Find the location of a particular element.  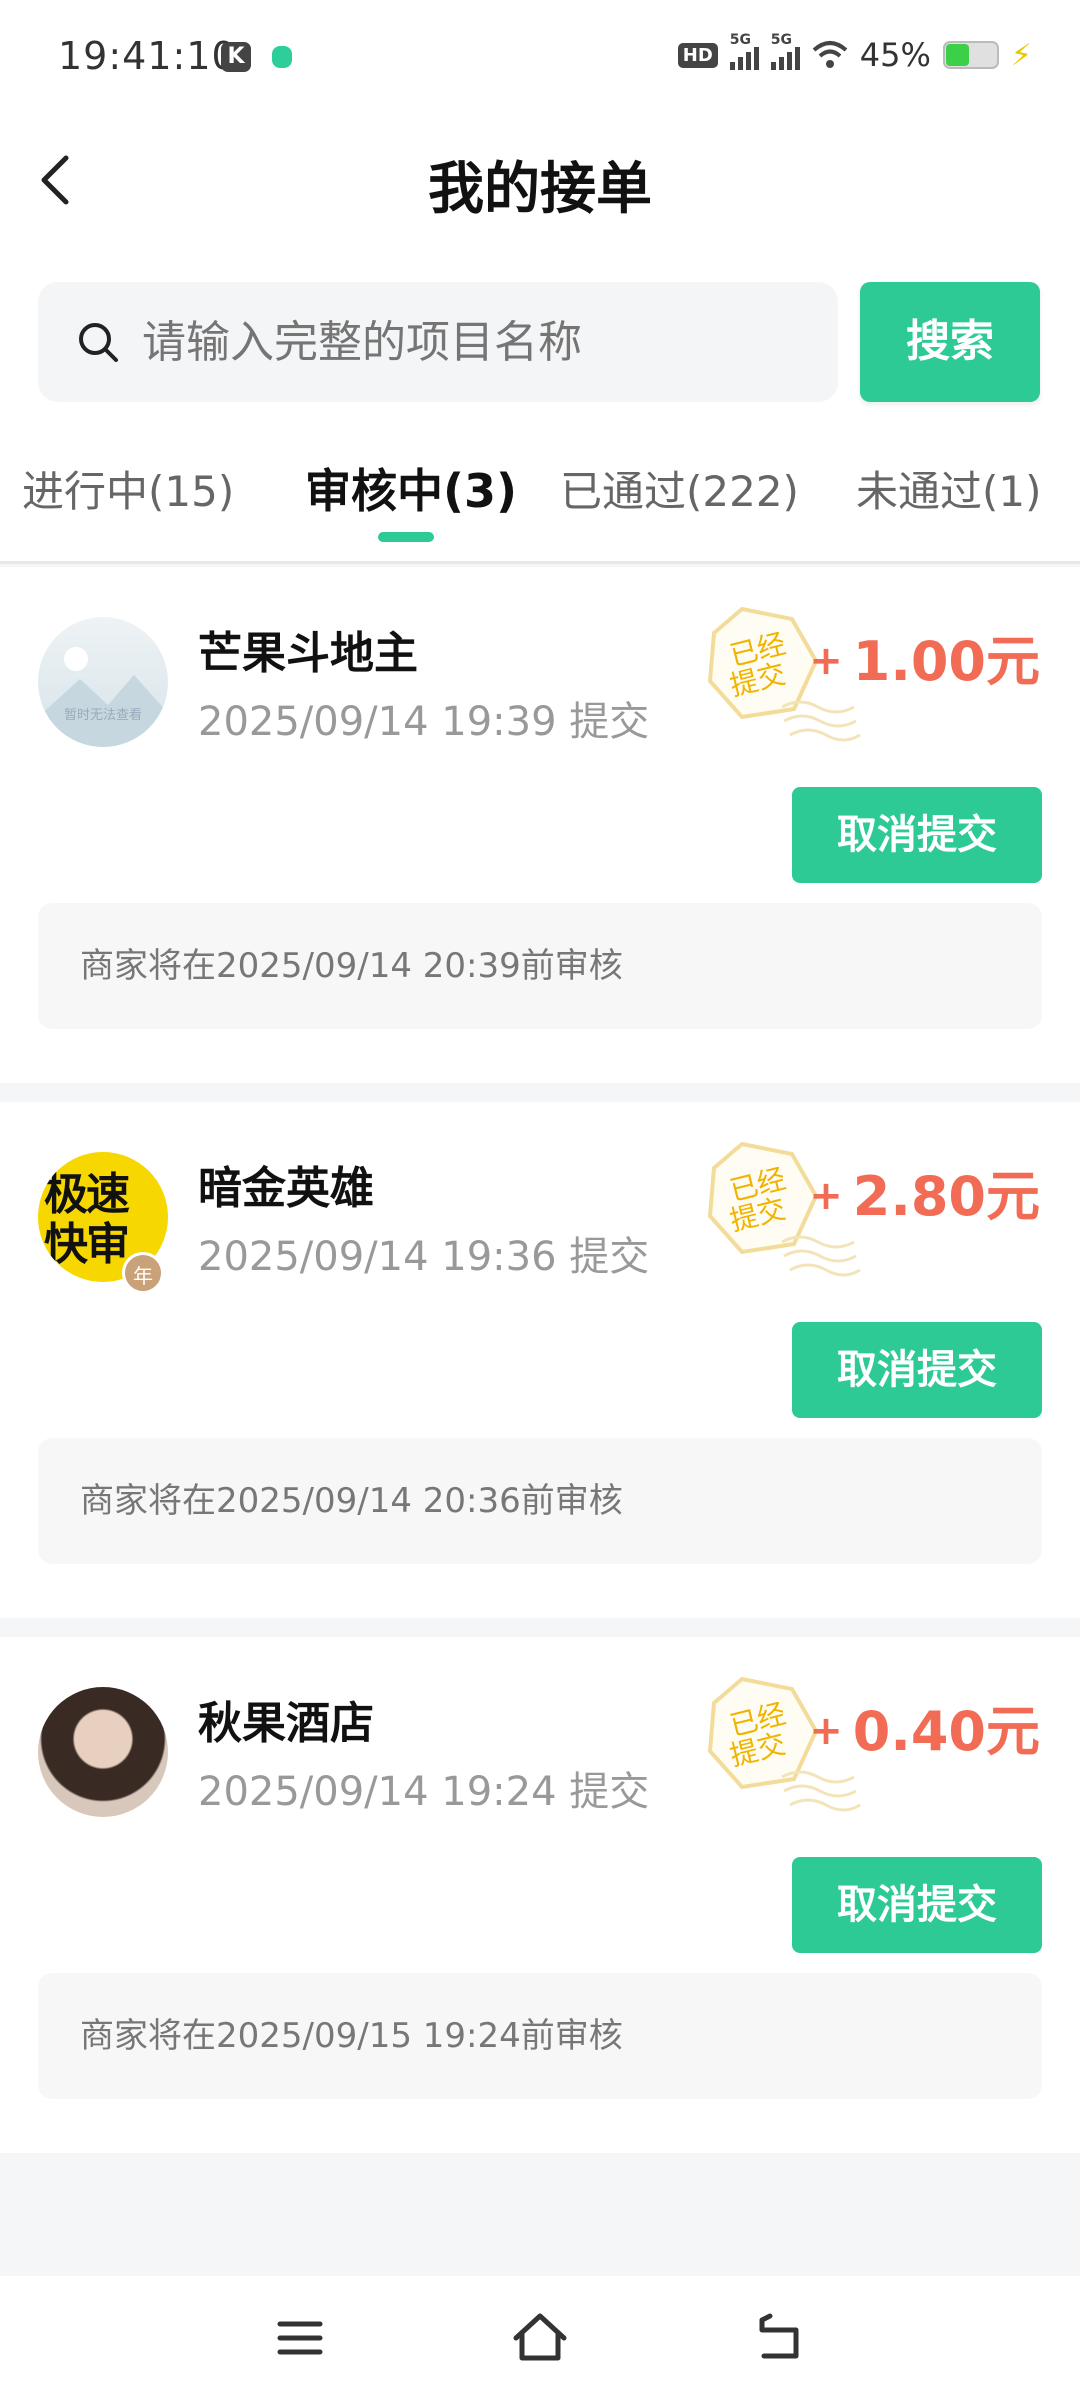

reward-amount: +0.40元 is located at coordinates (924, 1731).